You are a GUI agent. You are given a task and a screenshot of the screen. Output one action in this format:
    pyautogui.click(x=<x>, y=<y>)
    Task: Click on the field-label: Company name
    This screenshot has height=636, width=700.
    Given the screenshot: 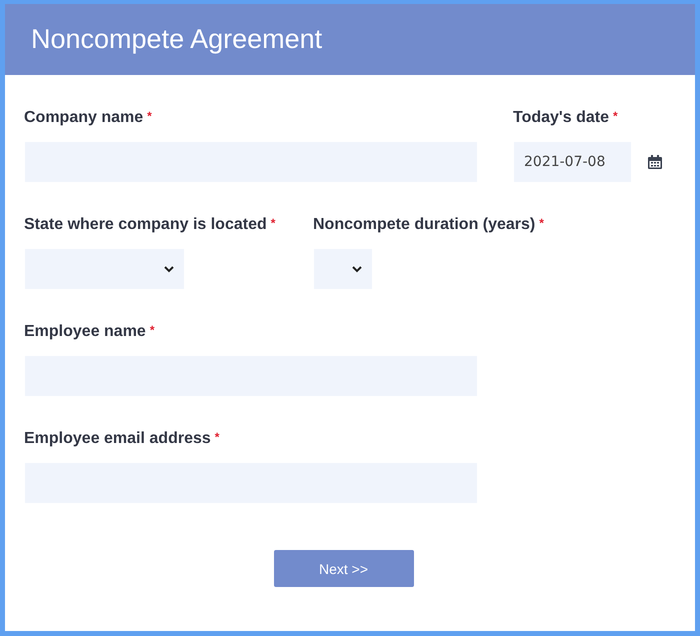 What is the action you would take?
    pyautogui.click(x=84, y=117)
    